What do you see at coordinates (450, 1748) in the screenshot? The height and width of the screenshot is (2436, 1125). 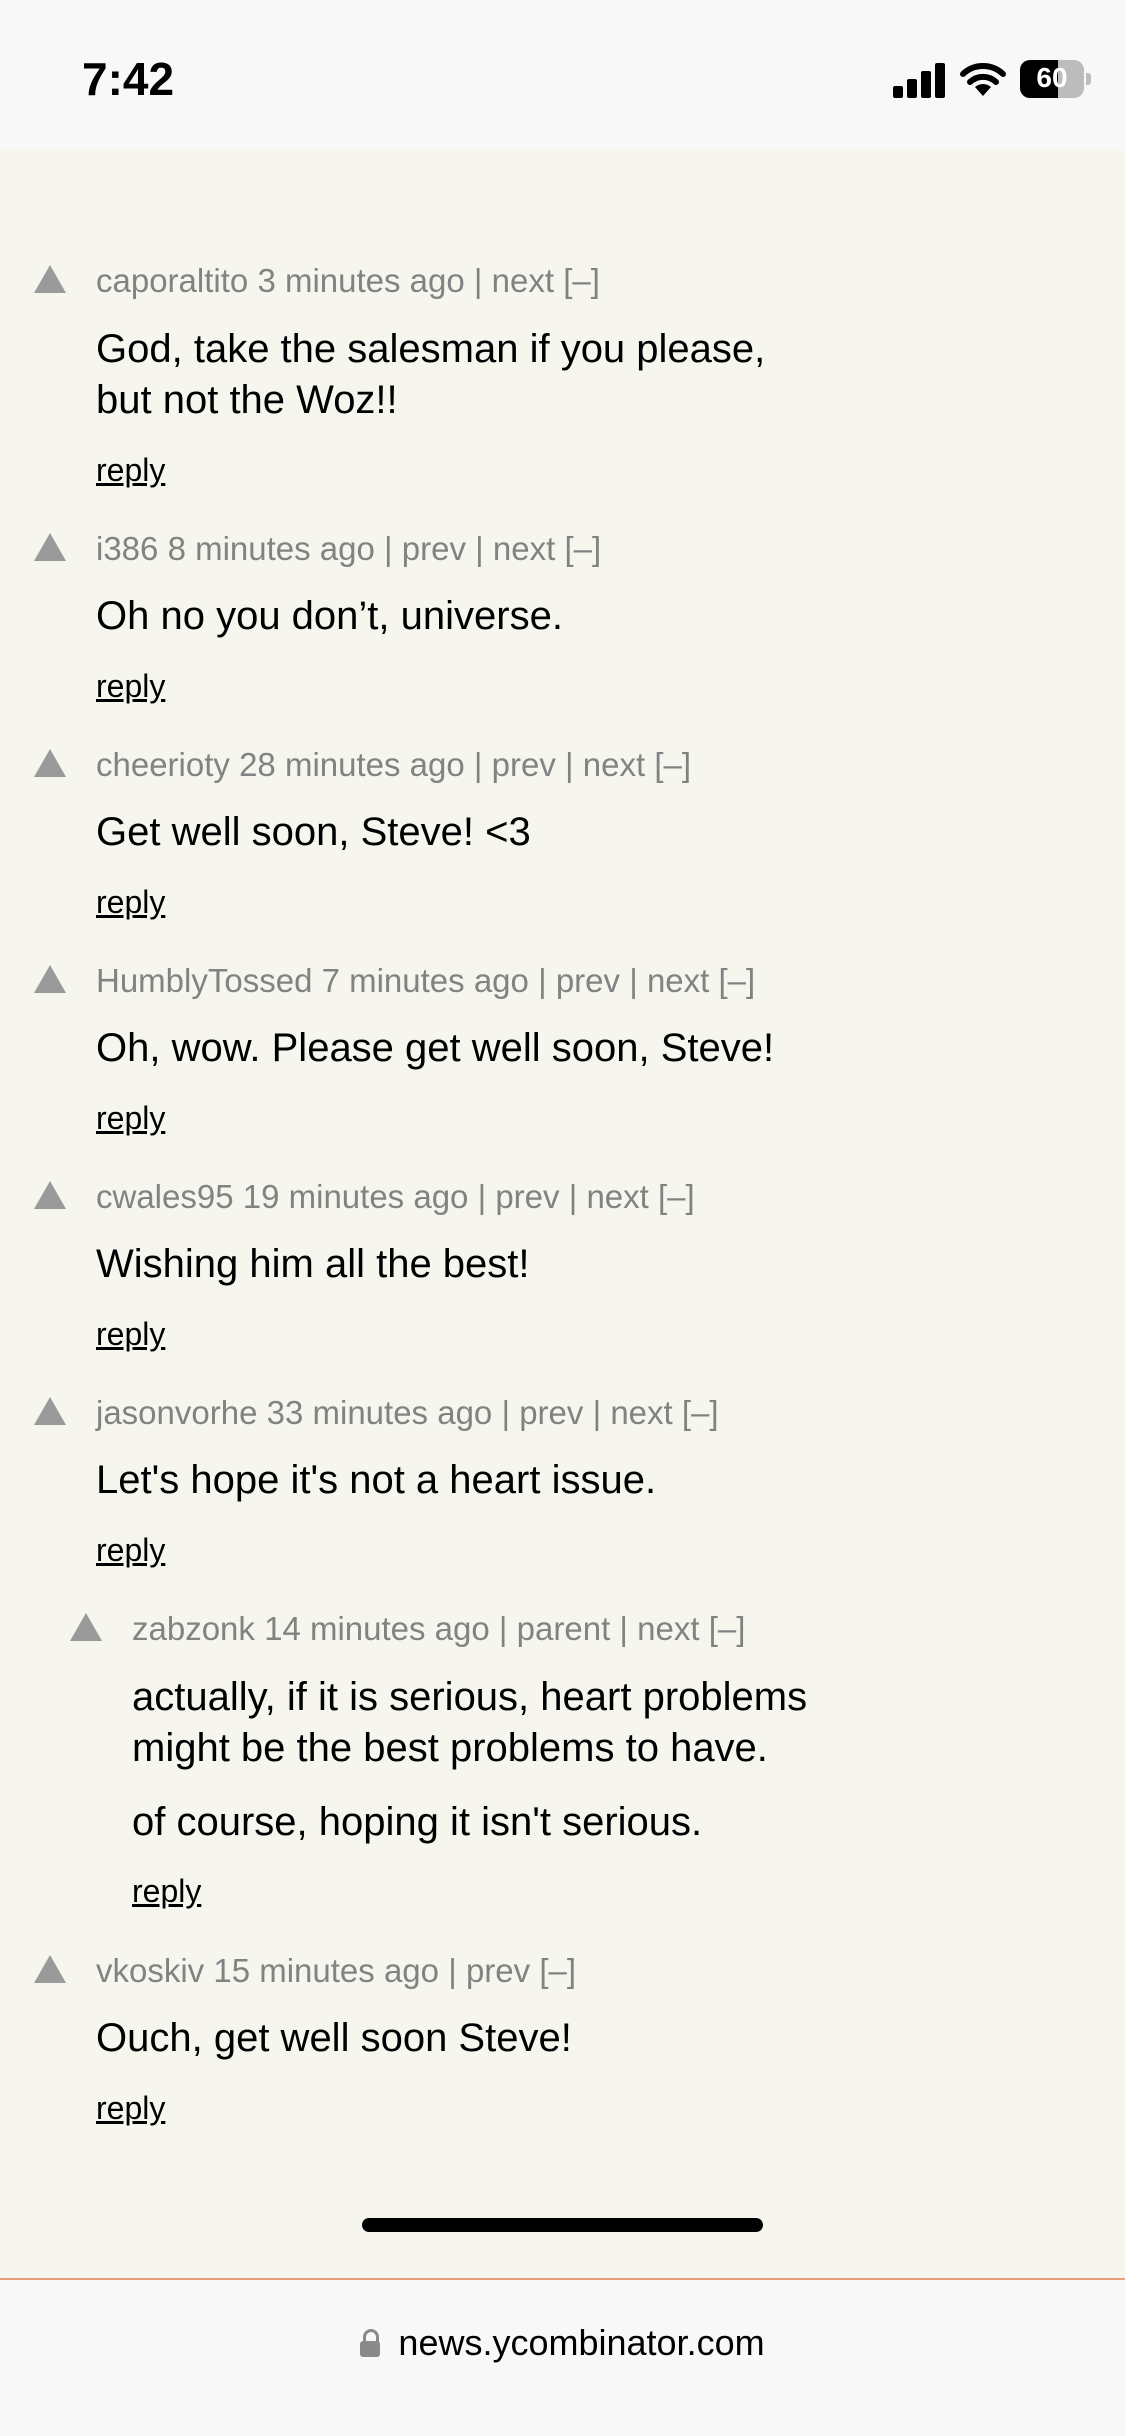 I see `comment-line: might be the best problems to have.` at bounding box center [450, 1748].